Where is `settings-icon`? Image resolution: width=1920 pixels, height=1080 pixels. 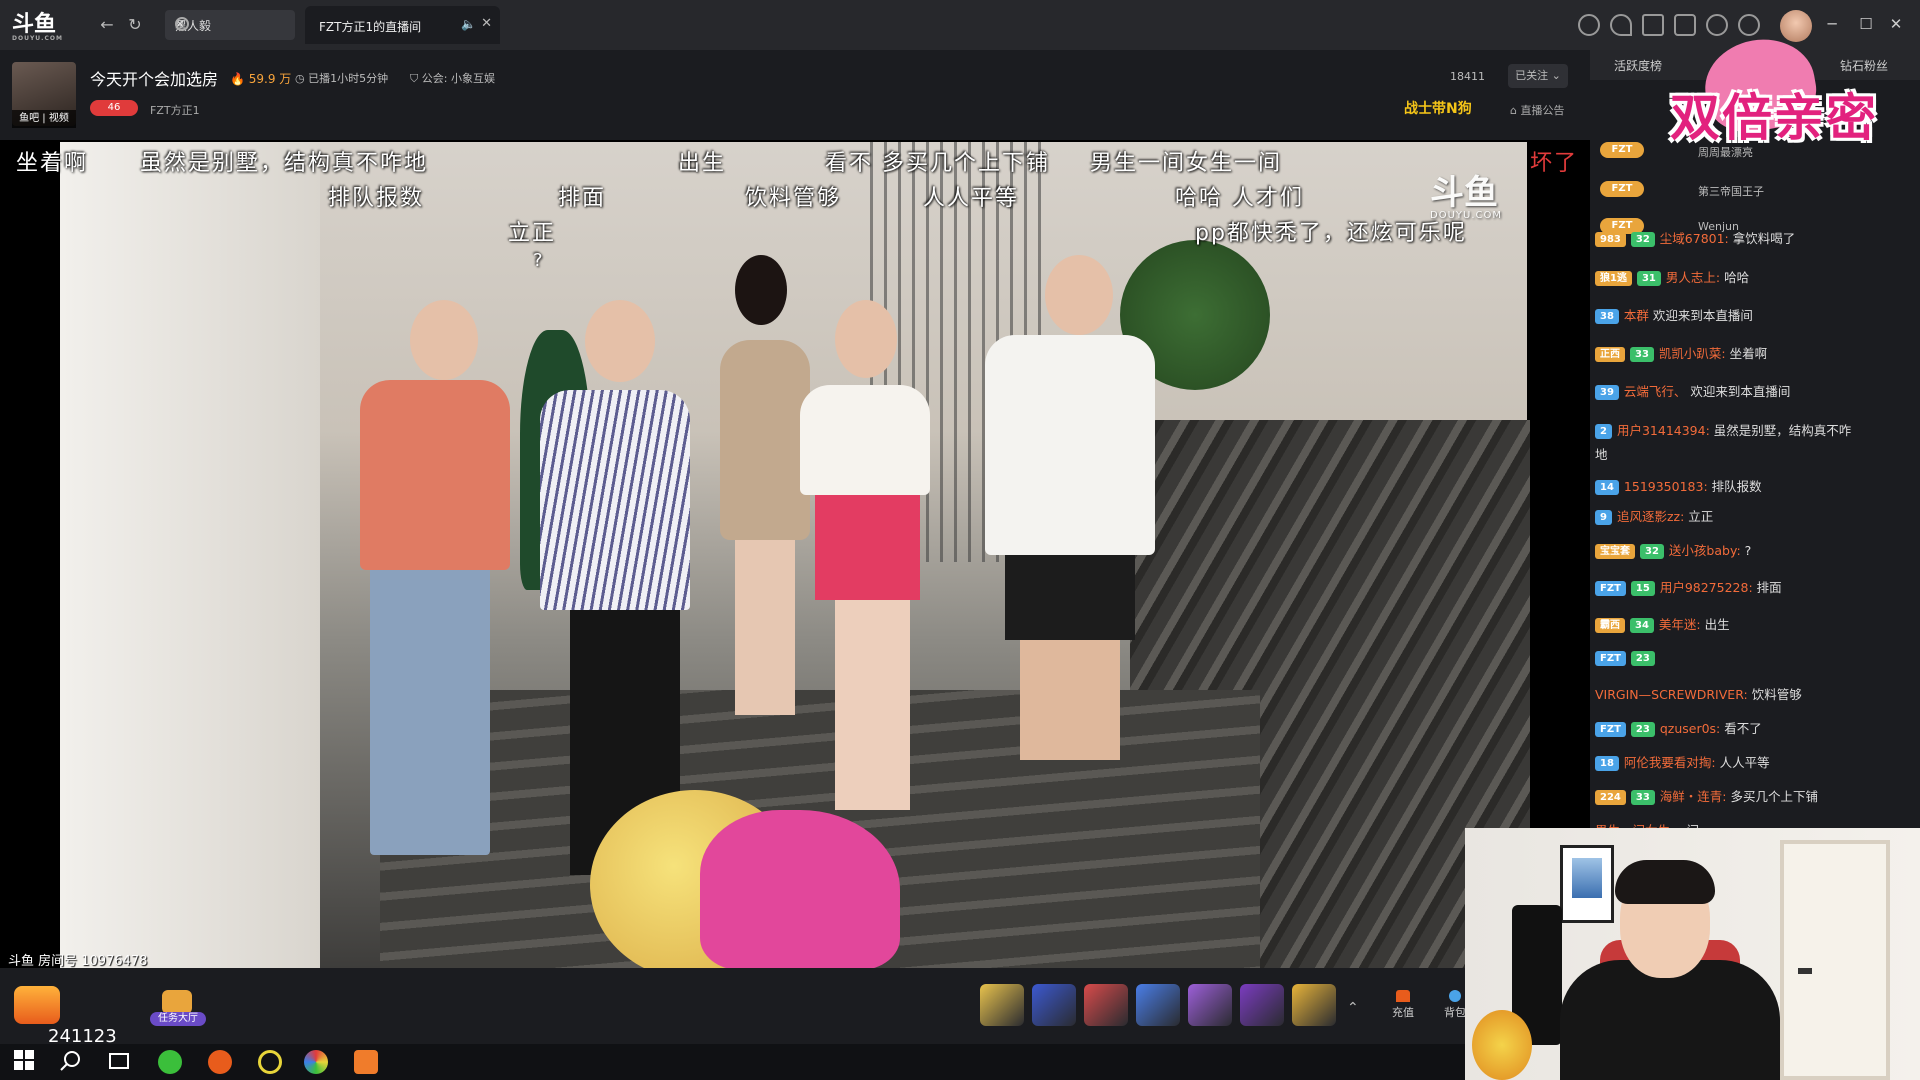
settings-icon is located at coordinates (1749, 25).